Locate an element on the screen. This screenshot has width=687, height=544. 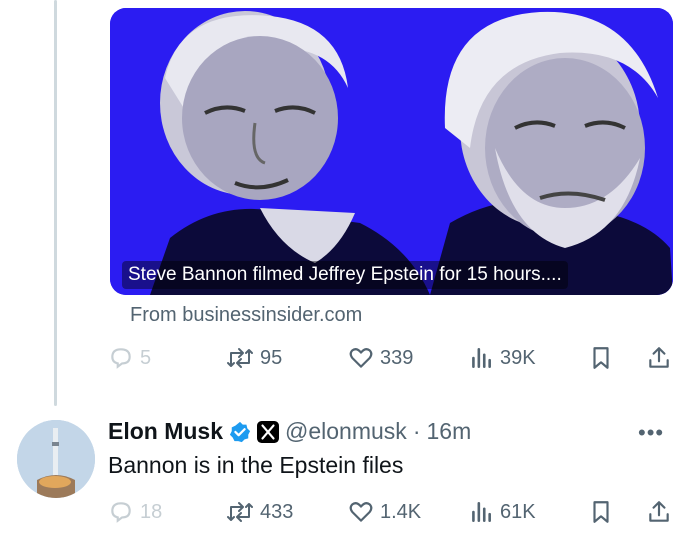
repost-count: 433 is located at coordinates (277, 511).